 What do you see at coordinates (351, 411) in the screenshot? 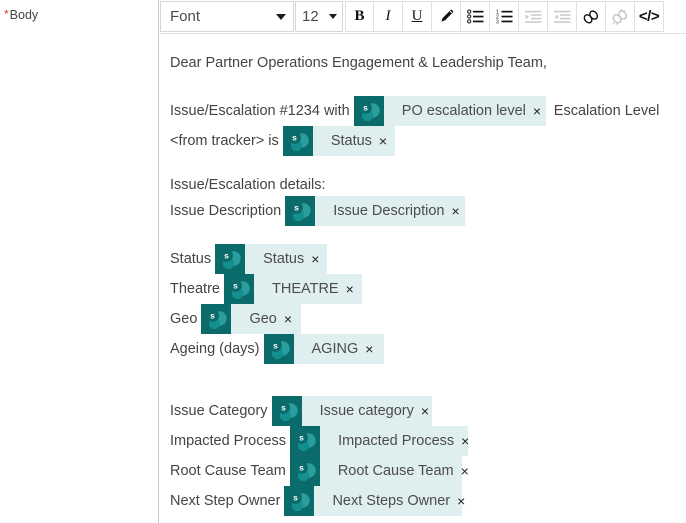
I see `token-chip-issue-category: s Issue category ×` at bounding box center [351, 411].